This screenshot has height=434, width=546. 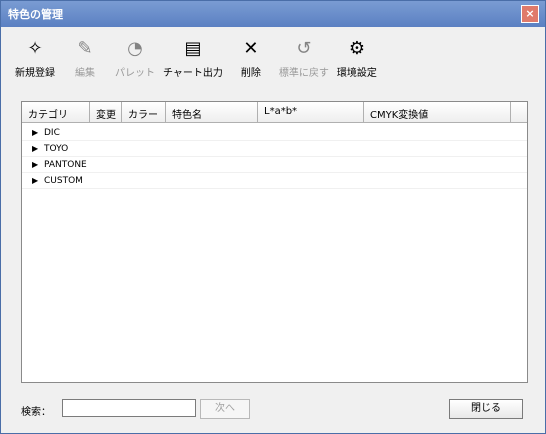 What do you see at coordinates (56, 112) in the screenshot?
I see `col-category: カテゴリ` at bounding box center [56, 112].